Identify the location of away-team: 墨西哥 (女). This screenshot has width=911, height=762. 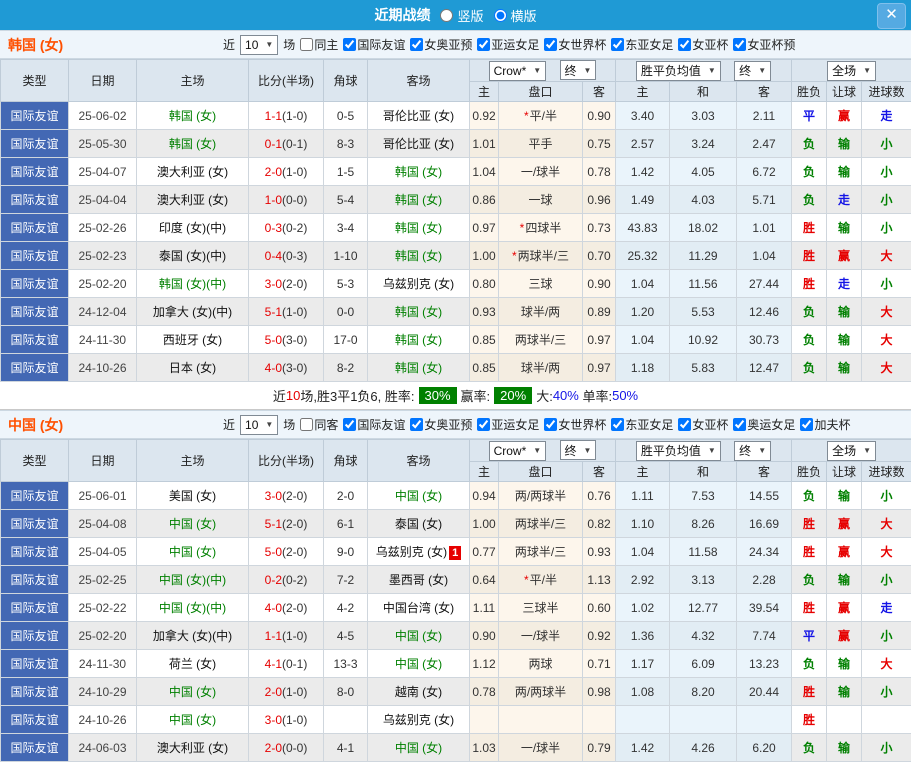
(419, 580).